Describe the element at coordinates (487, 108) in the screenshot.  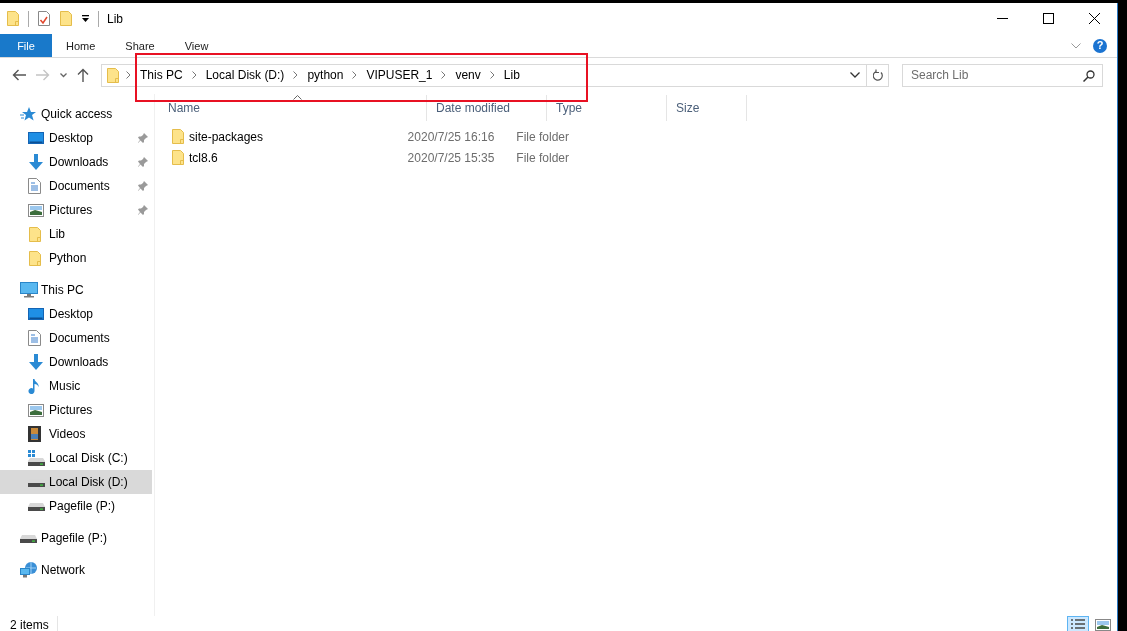
I see `column-header: Date modified` at that location.